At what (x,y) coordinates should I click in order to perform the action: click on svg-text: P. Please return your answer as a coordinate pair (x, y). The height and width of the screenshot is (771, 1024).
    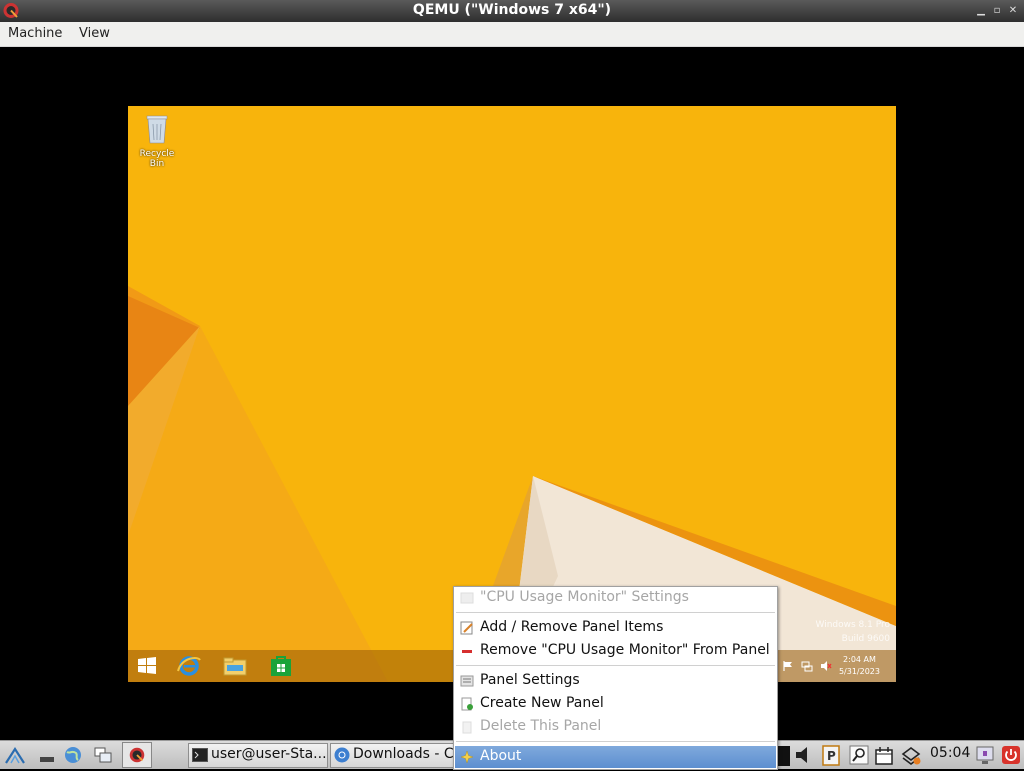
    Looking at the image, I should click on (831, 756).